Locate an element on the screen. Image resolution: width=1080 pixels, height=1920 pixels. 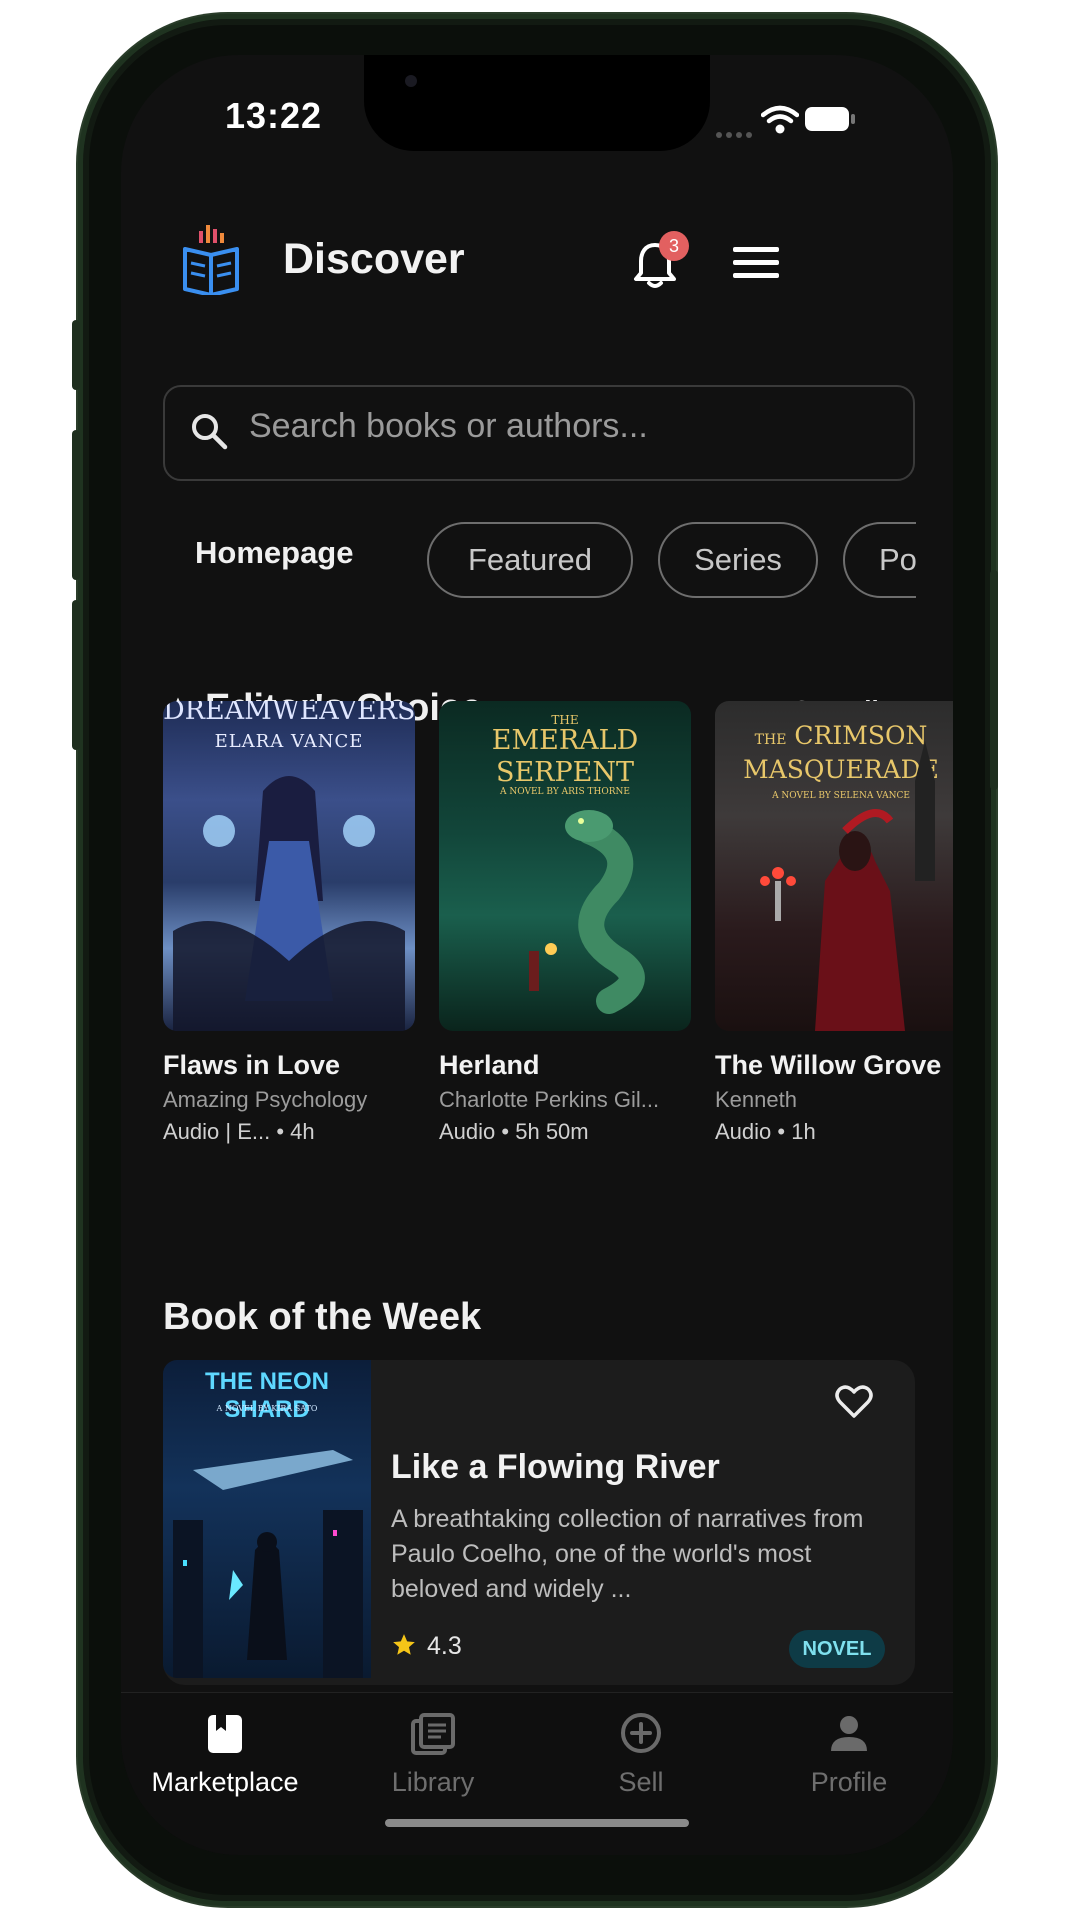
heart-icon is located at coordinates (854, 1401).